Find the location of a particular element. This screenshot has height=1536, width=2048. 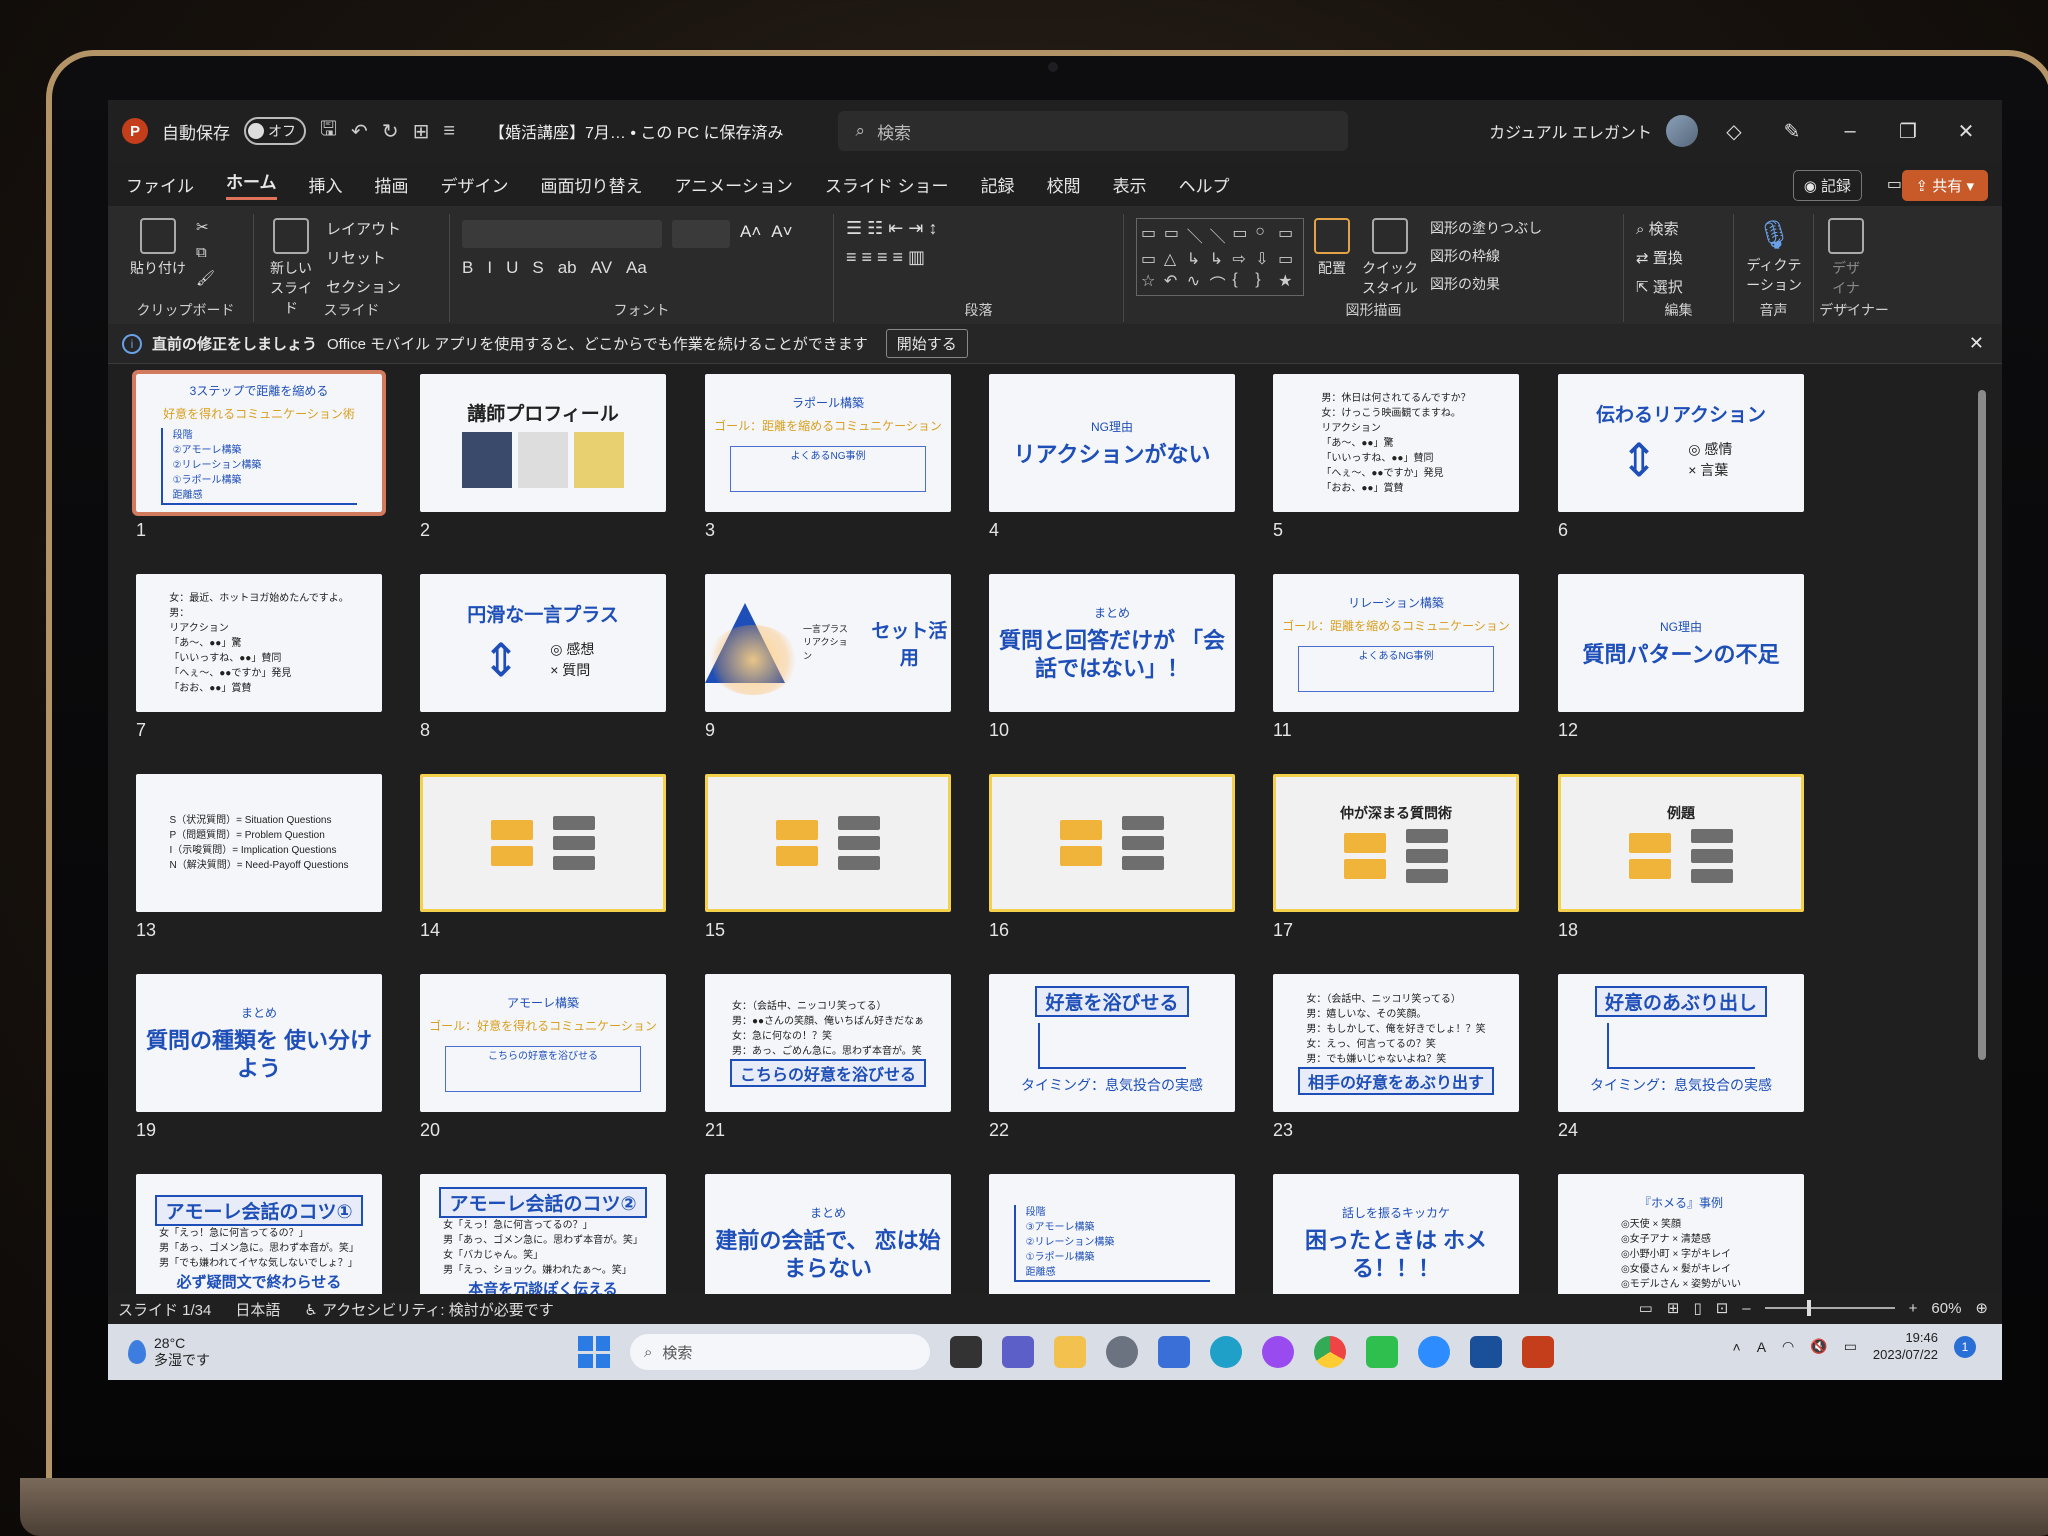

accessibility-status: ♿ アクセシビリティ: 検討が必要です is located at coordinates (428, 1309).